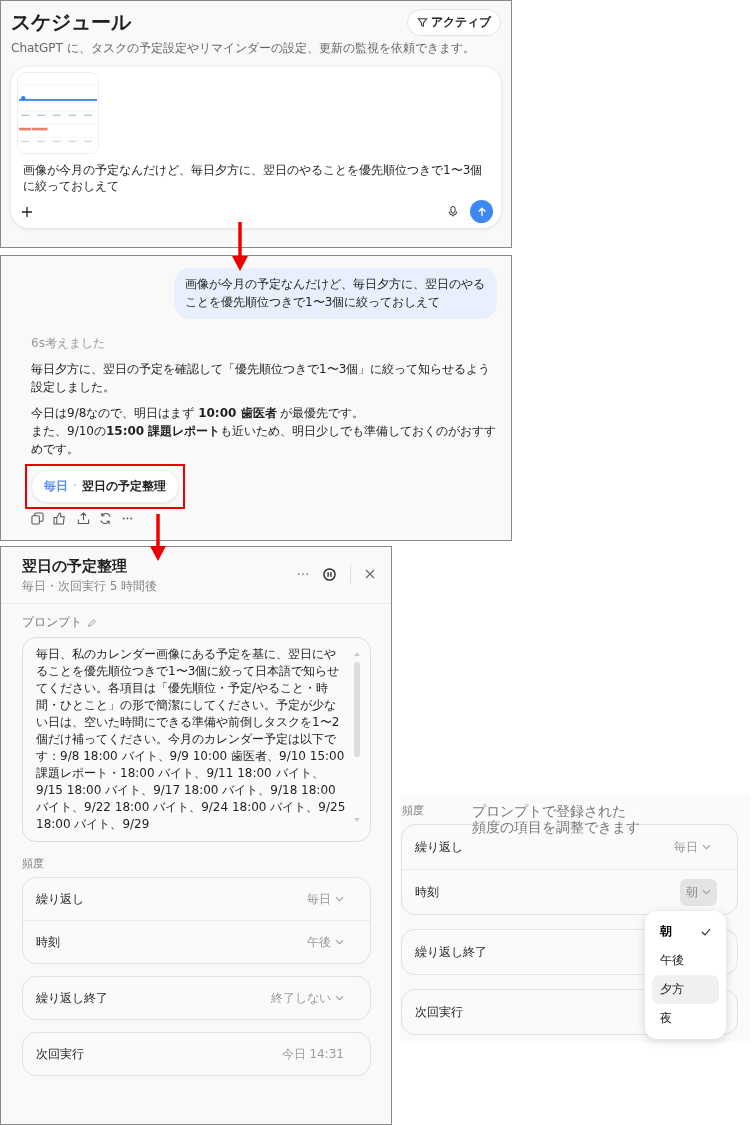 The image size is (755, 1125). What do you see at coordinates (27, 211) in the screenshot?
I see `plus-icon` at bounding box center [27, 211].